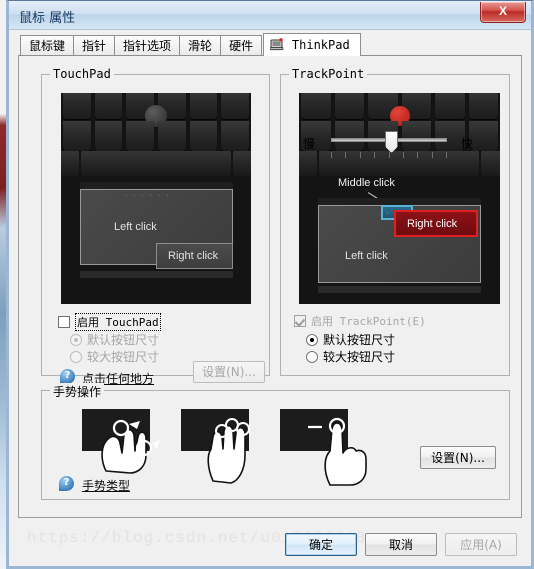 This screenshot has height=569, width=534. What do you see at coordinates (66, 483) in the screenshot?
I see `gesture-help-question-icon: ?` at bounding box center [66, 483].